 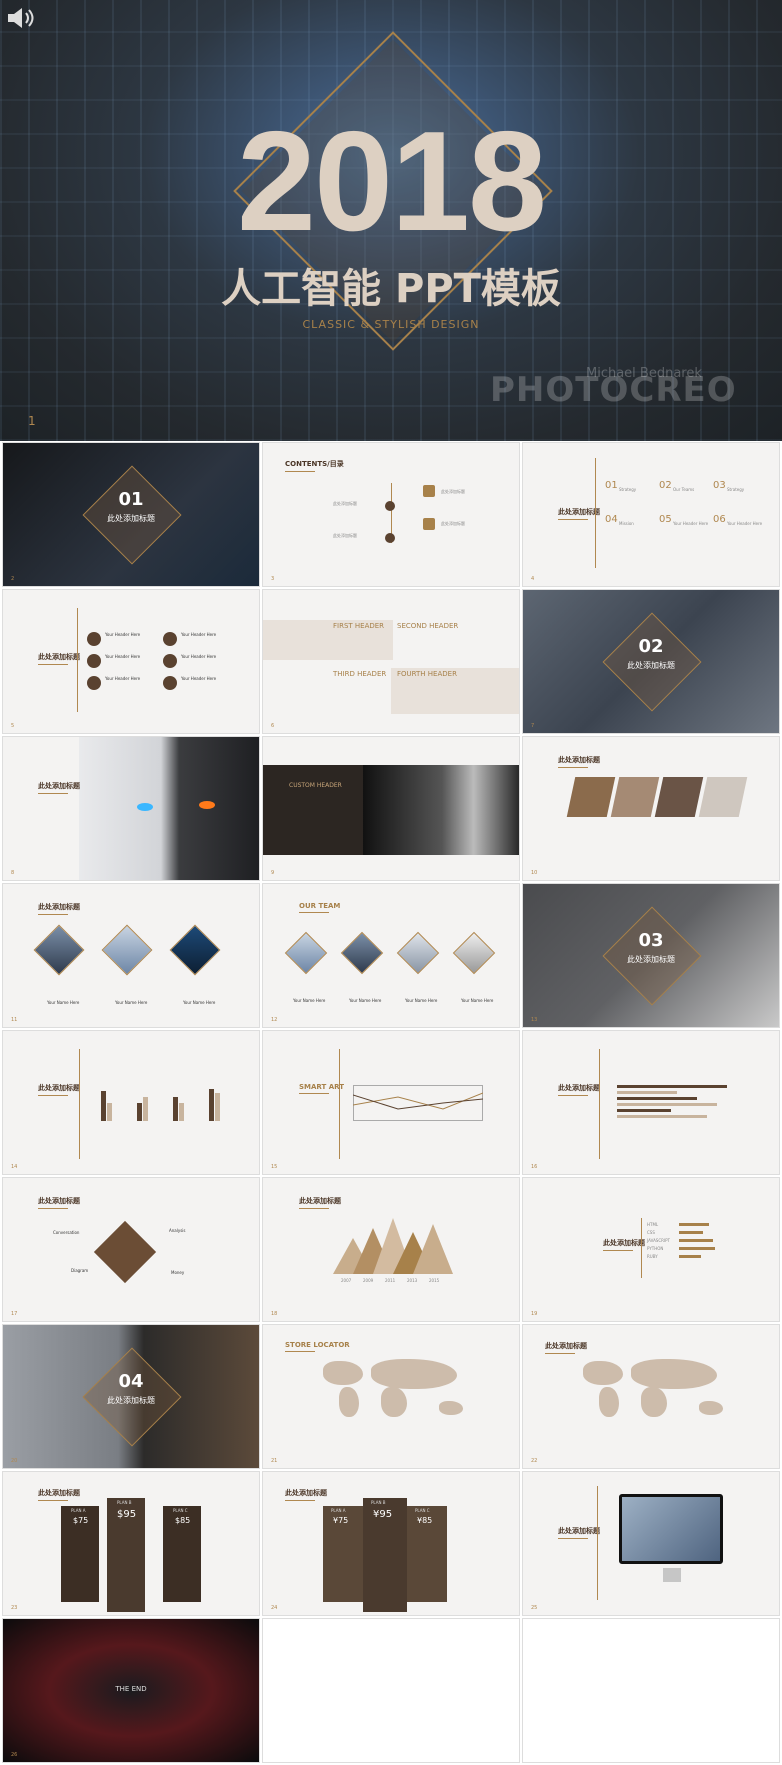 What do you see at coordinates (441, 810) in the screenshot?
I see `robot-arm-image` at bounding box center [441, 810].